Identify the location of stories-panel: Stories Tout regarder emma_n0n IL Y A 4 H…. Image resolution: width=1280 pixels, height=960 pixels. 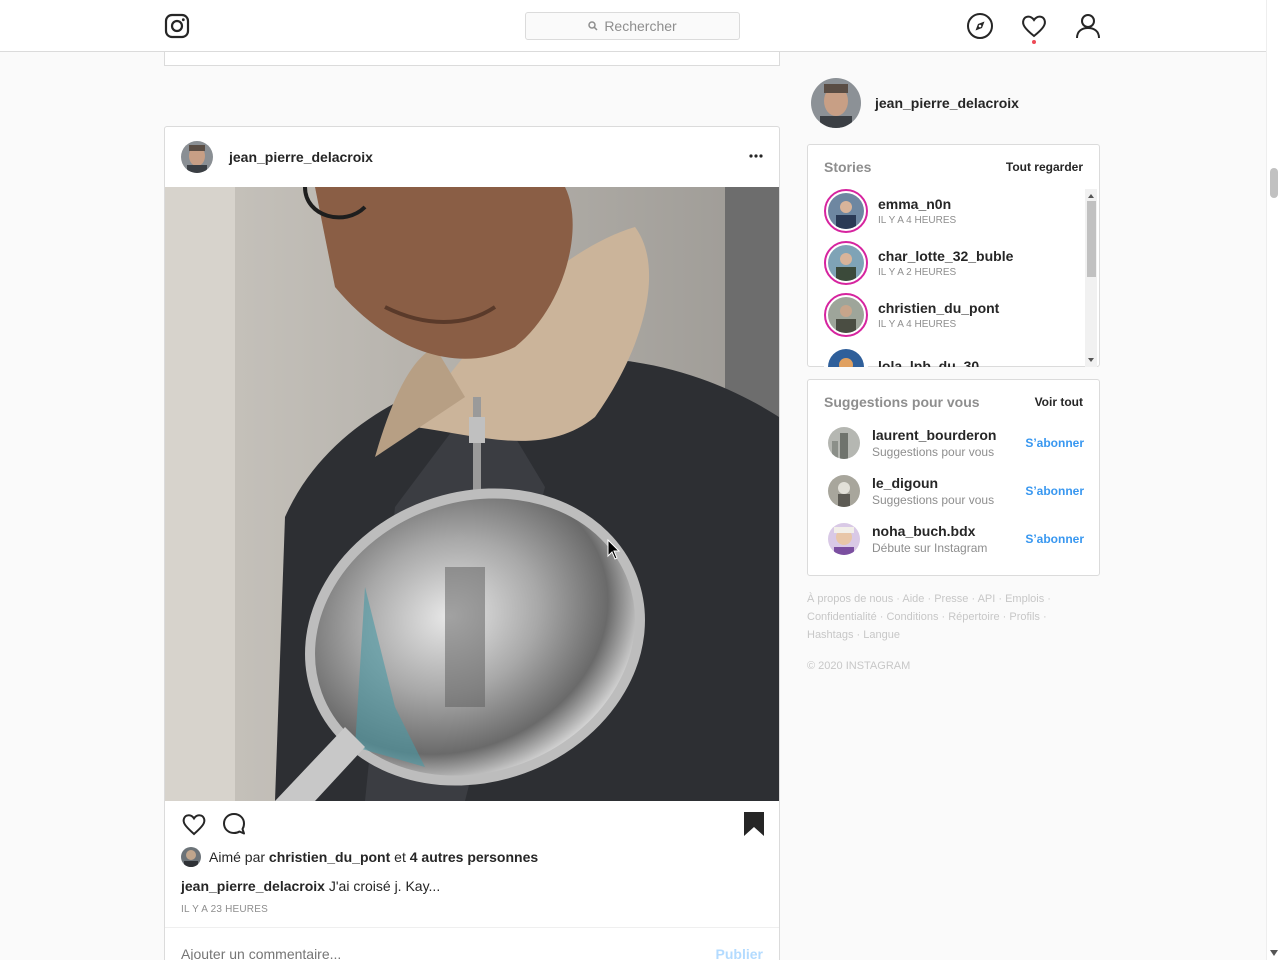
(953, 255).